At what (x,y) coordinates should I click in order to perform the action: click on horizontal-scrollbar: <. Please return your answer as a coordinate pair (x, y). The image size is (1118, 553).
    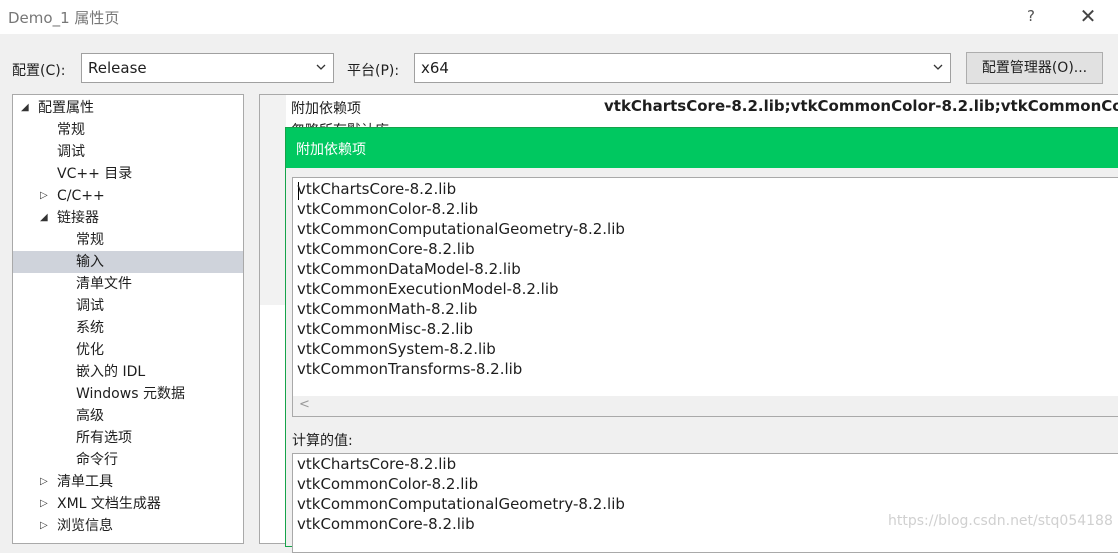
    Looking at the image, I should click on (705, 406).